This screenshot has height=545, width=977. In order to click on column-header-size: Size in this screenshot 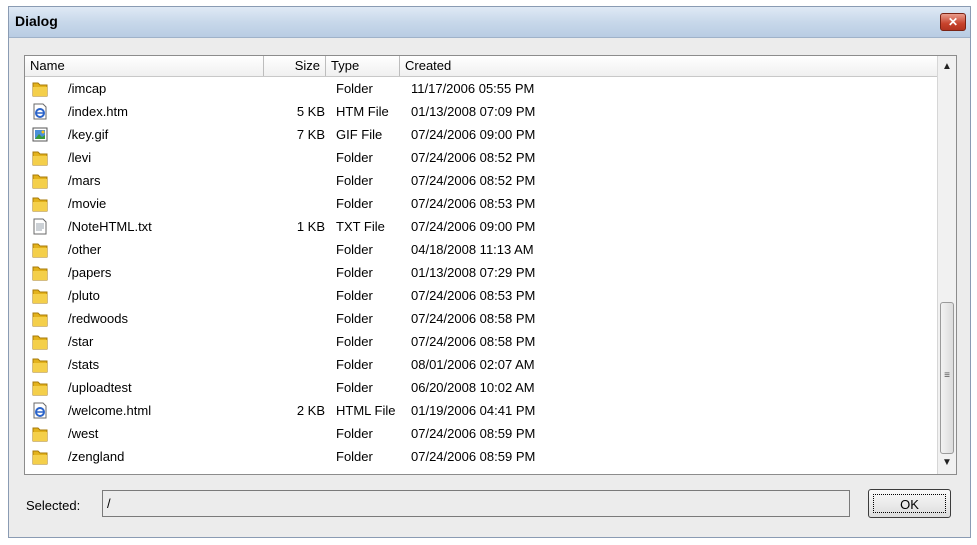, I will do `click(295, 66)`.